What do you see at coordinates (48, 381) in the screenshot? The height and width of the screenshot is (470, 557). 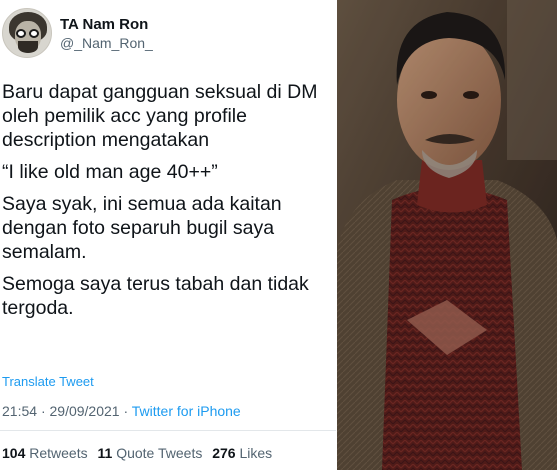 I see `translate-tweet-link: Translate Tweet` at bounding box center [48, 381].